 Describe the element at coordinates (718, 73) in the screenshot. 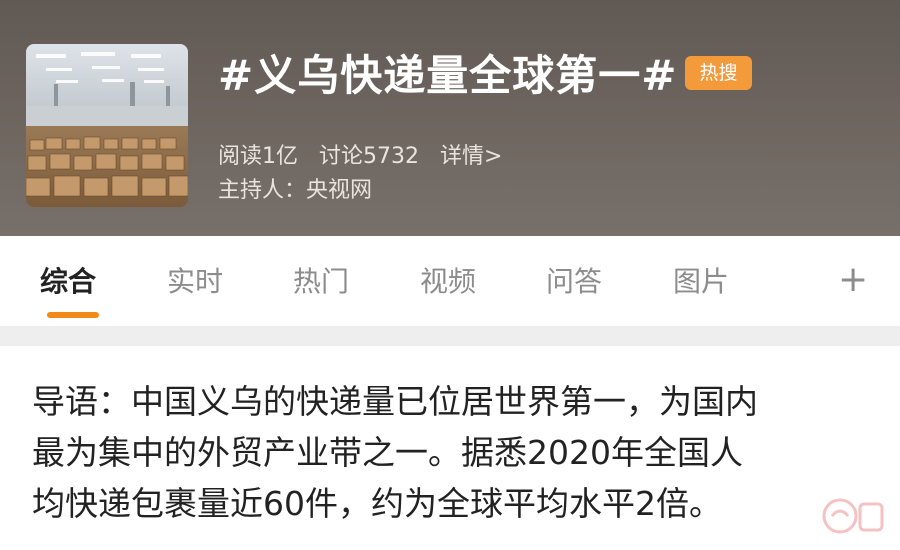

I see `hot-search-badge: 热搜` at that location.